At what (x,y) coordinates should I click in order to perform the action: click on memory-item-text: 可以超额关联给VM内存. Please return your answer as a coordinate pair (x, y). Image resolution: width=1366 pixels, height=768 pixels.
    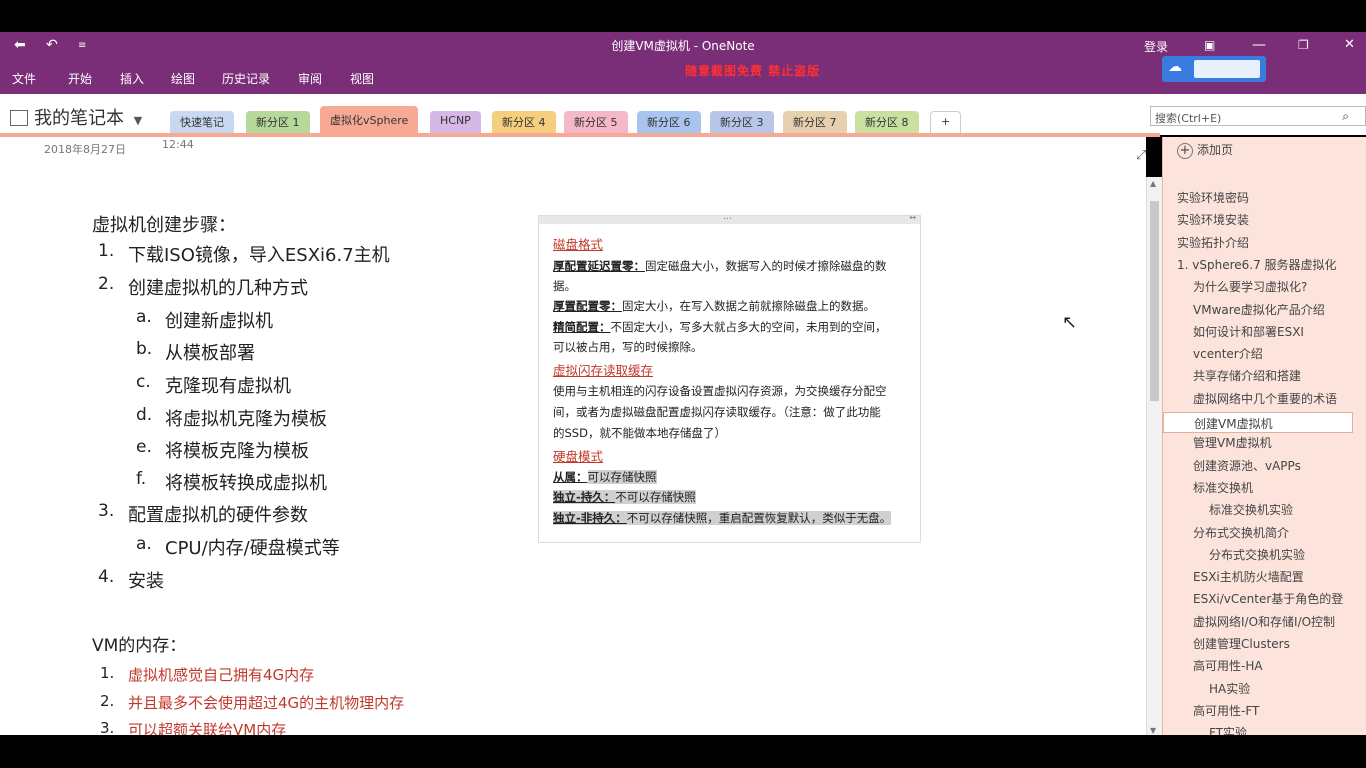
    Looking at the image, I should click on (207, 728).